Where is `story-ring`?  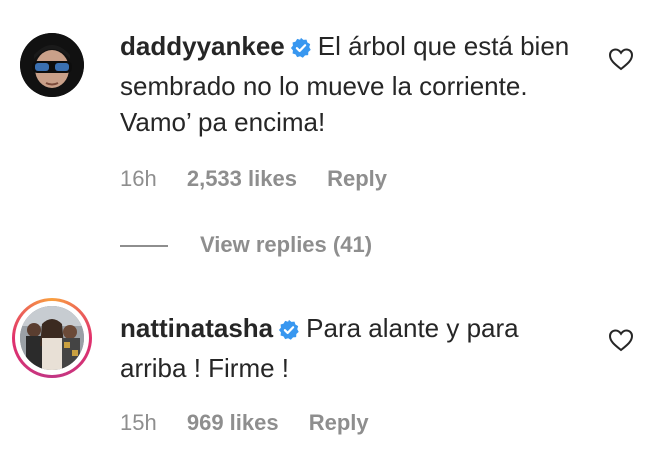
story-ring is located at coordinates (52, 338).